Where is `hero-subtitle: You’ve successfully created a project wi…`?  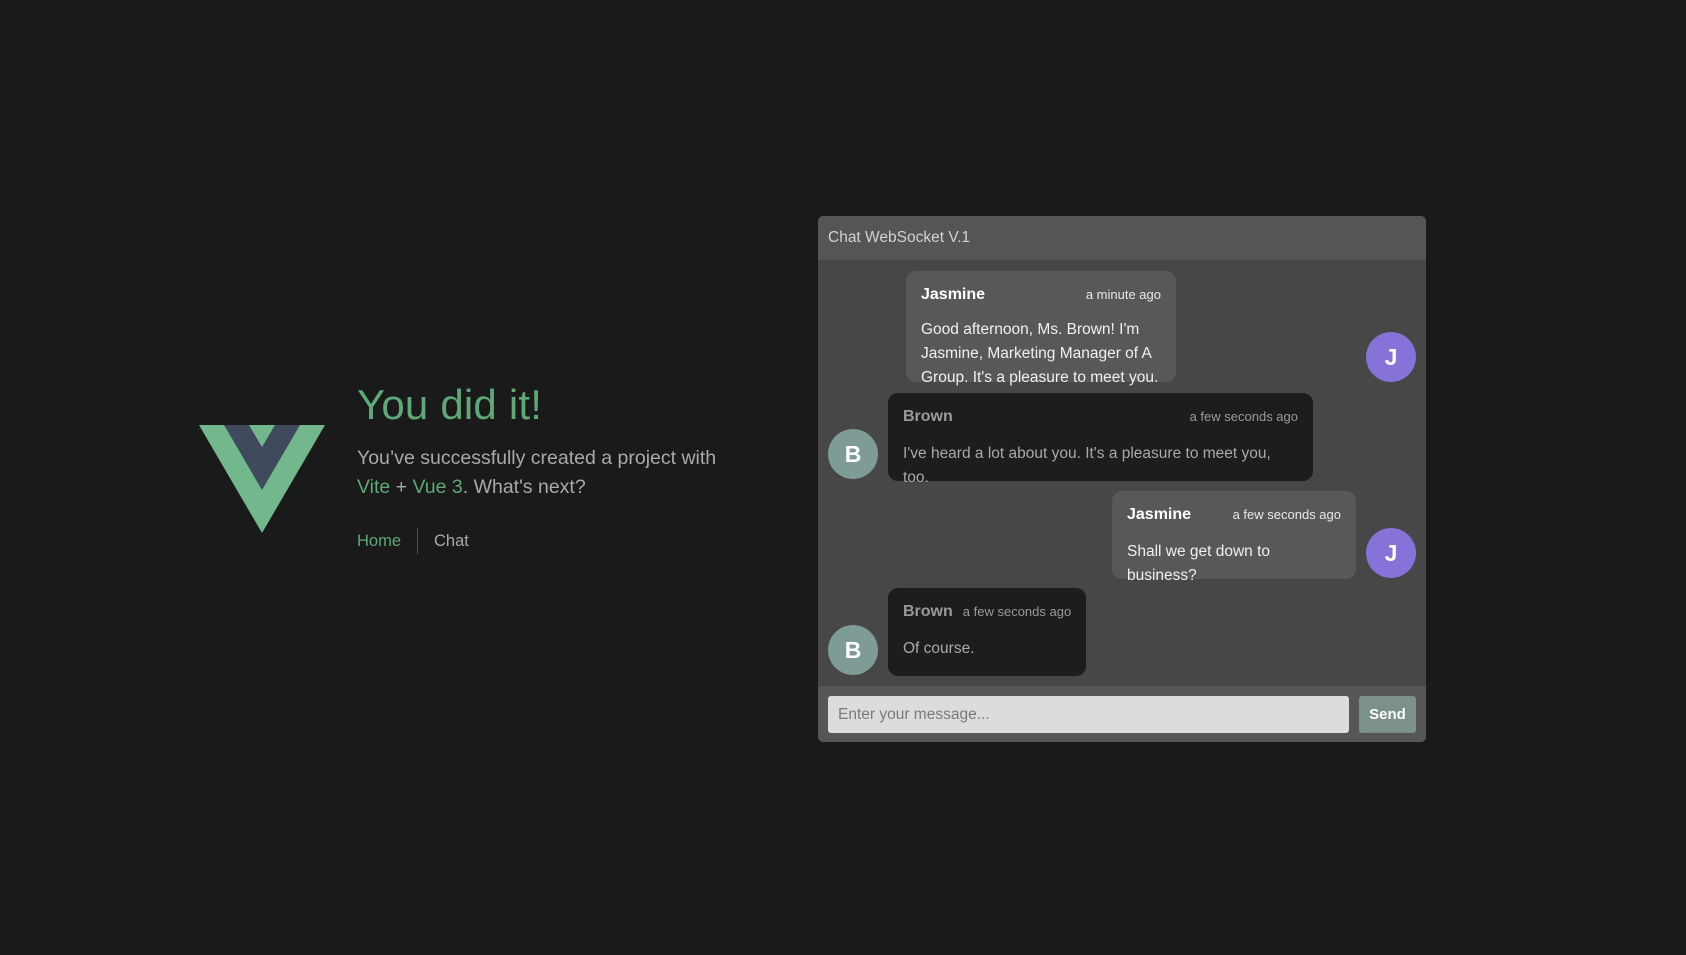 hero-subtitle: You’ve successfully created a project wi… is located at coordinates (567, 473).